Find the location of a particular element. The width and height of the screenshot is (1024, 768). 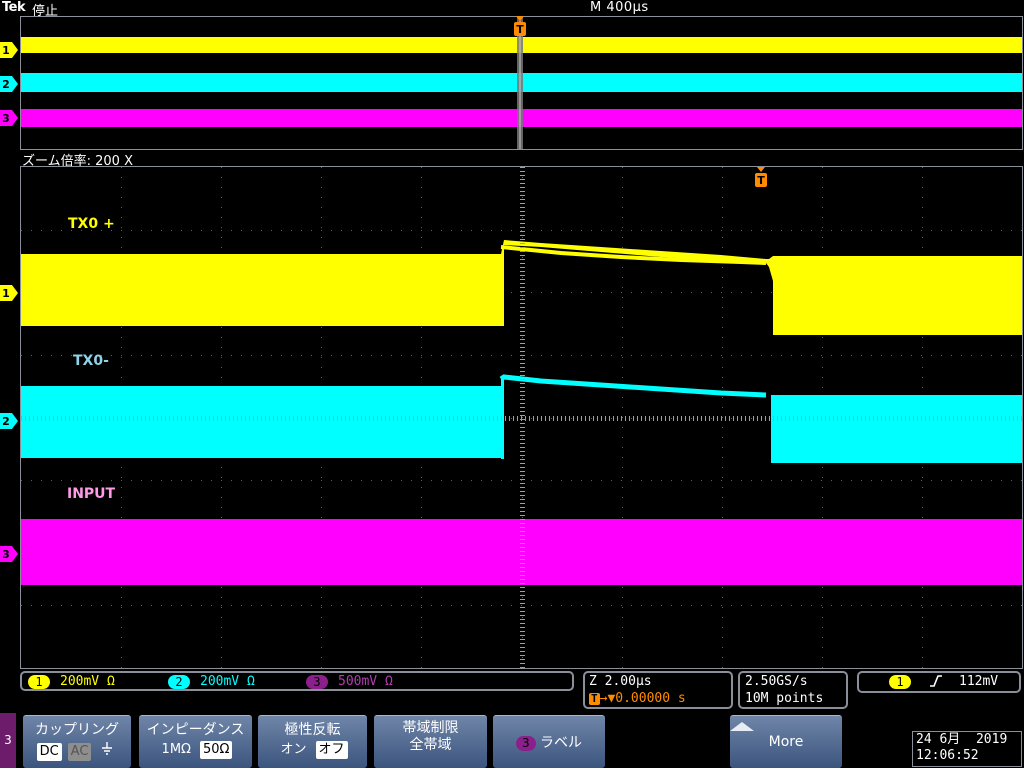

ch2-readout: 2 200mV Ω is located at coordinates (211, 681).